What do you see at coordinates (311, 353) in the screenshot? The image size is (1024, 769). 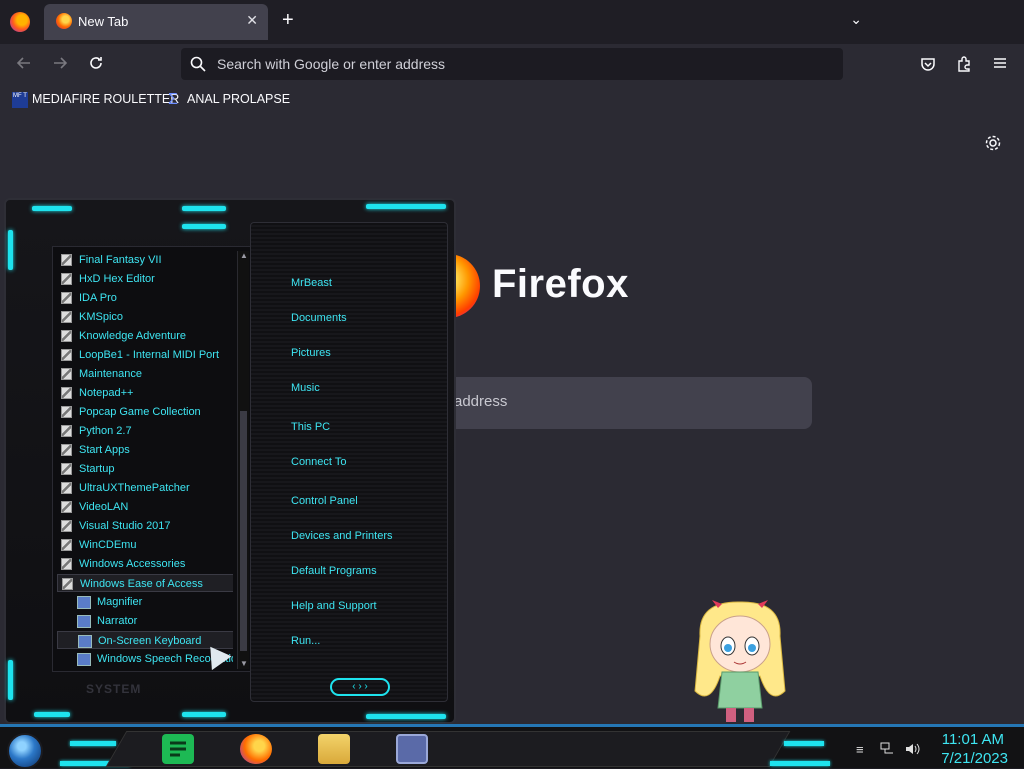 I see `place-pictures: Pictures` at bounding box center [311, 353].